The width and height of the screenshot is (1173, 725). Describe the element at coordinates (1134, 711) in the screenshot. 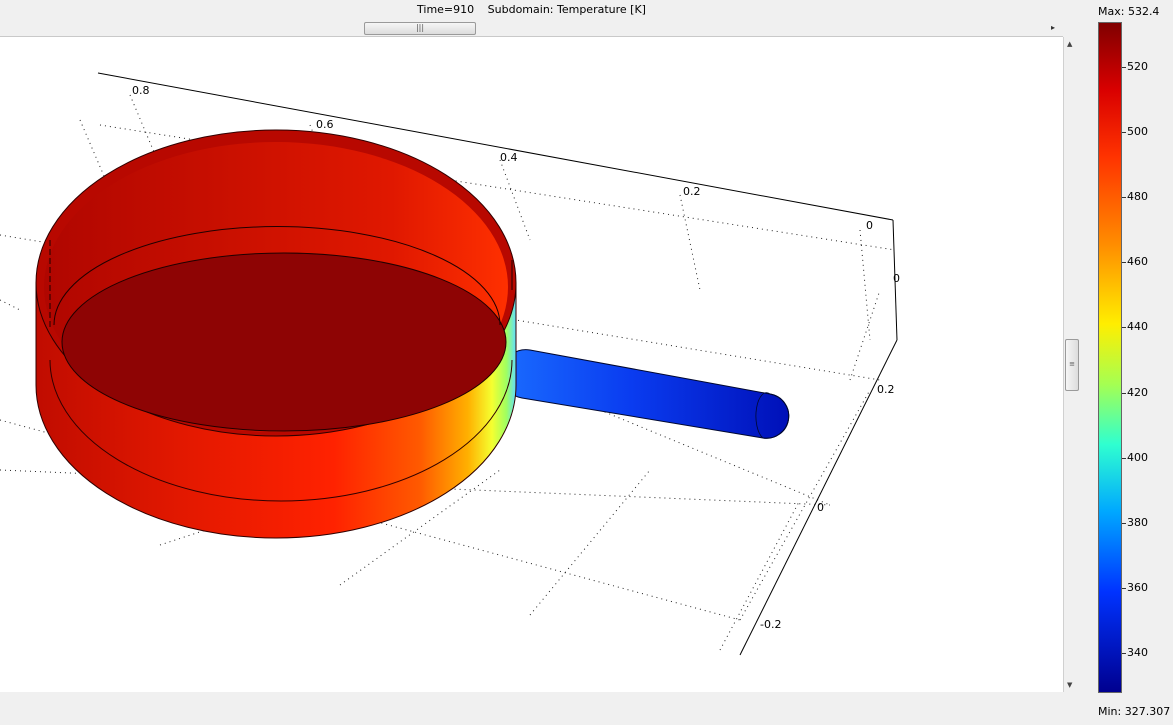

I see `colorbar-min-label: Min: 327.307` at that location.